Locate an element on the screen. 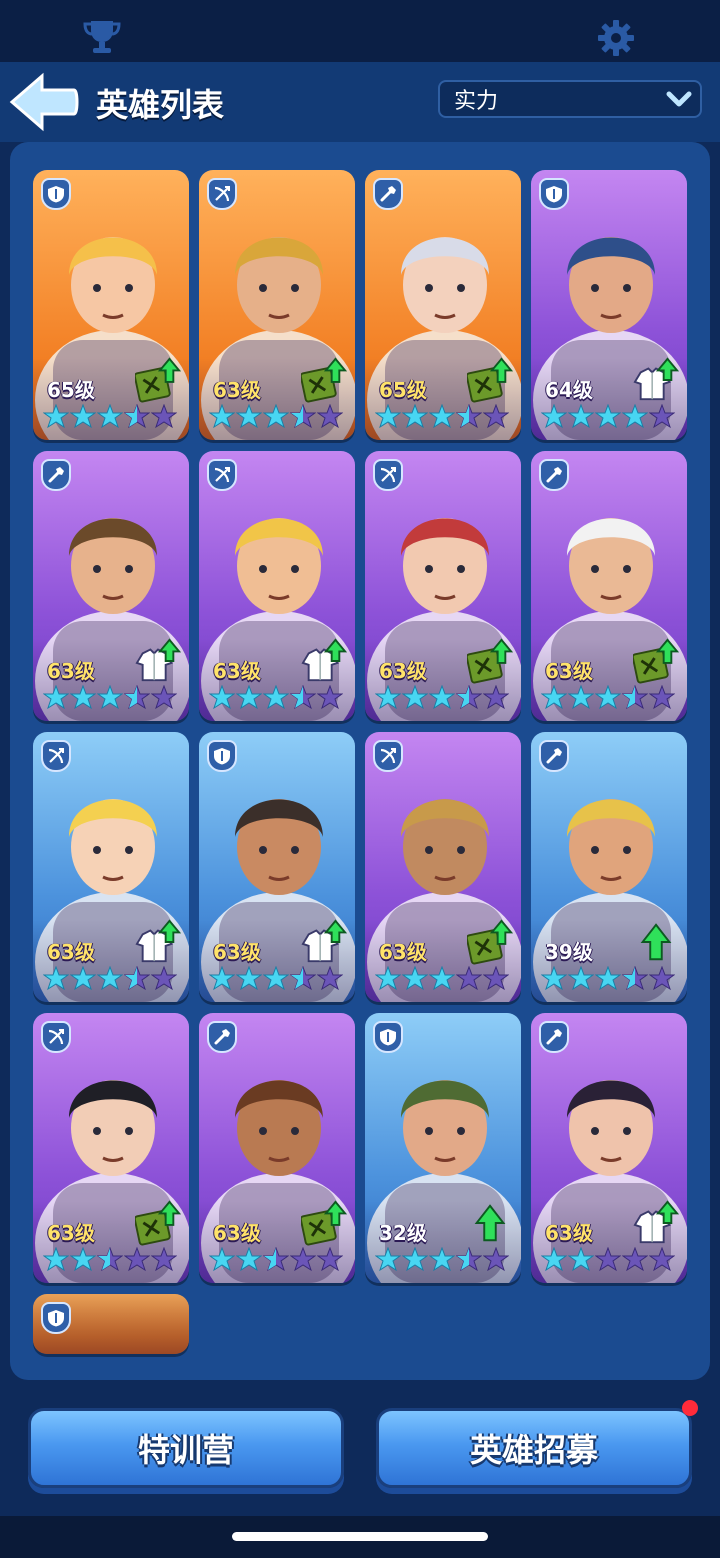  home-indicator-bar is located at coordinates (360, 1537).